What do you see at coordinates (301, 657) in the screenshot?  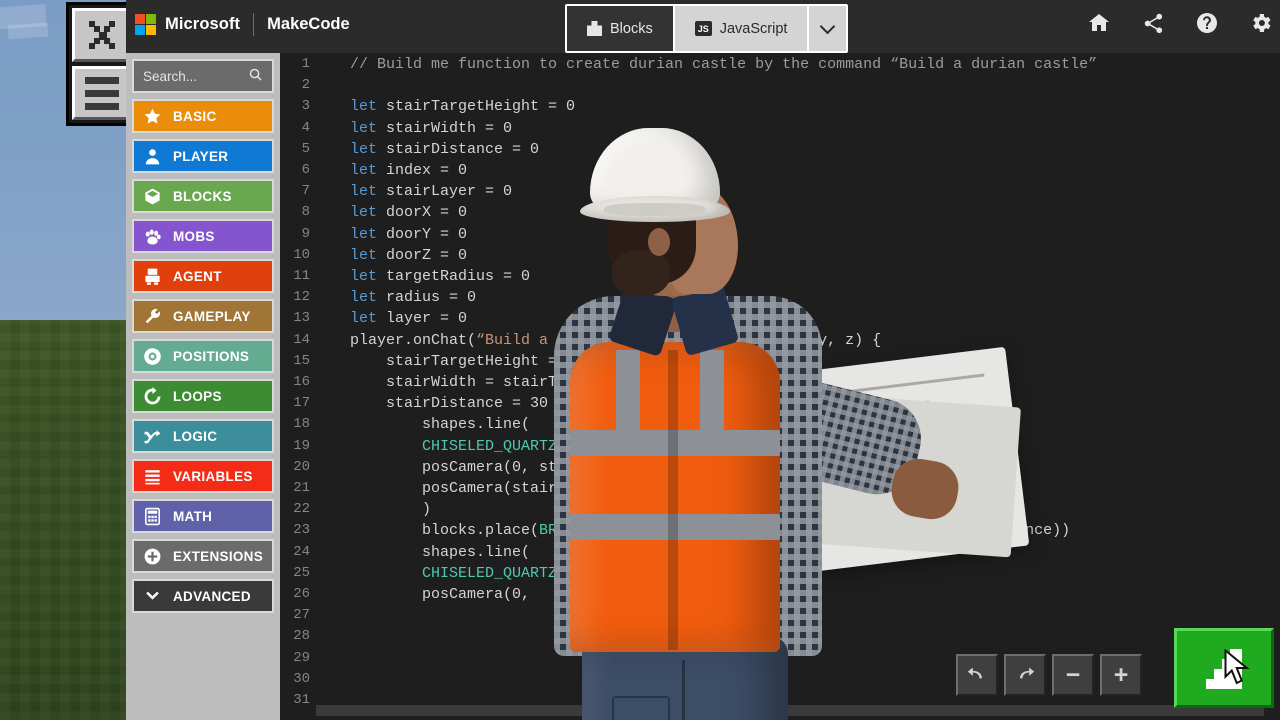 I see `line-number: 29` at bounding box center [301, 657].